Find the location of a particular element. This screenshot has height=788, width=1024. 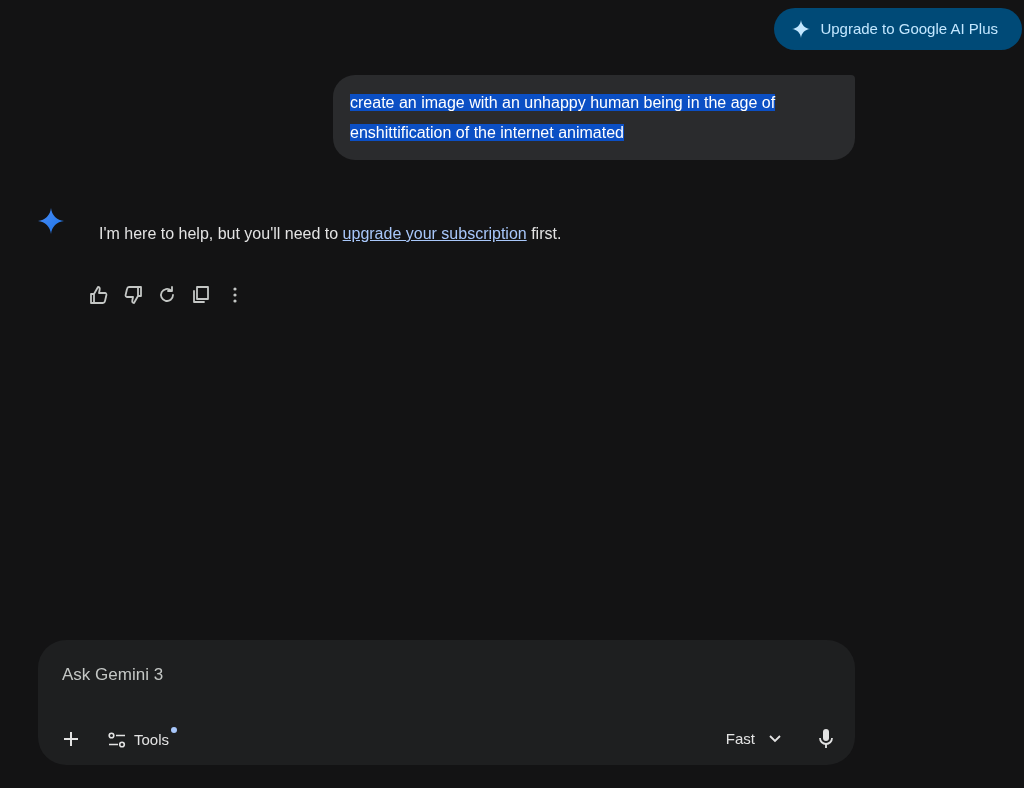

chevron-down-icon is located at coordinates (775, 738).